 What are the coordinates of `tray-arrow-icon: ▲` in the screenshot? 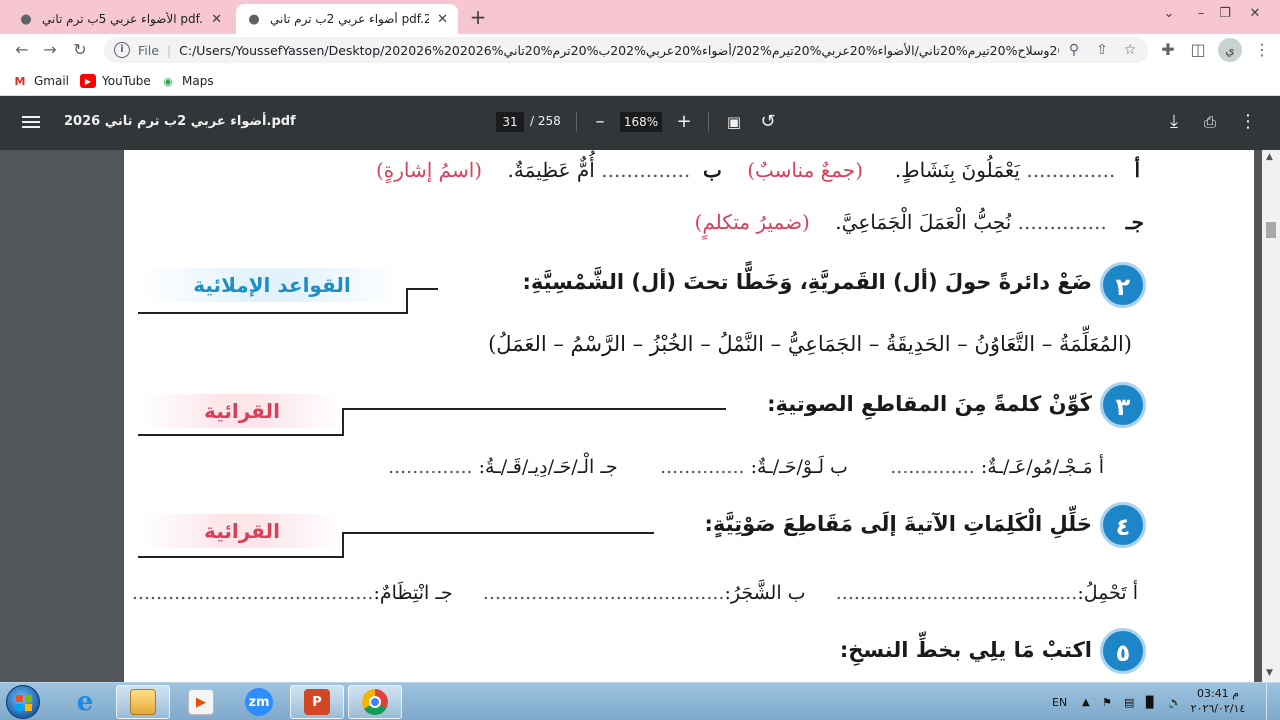 It's located at (1086, 701).